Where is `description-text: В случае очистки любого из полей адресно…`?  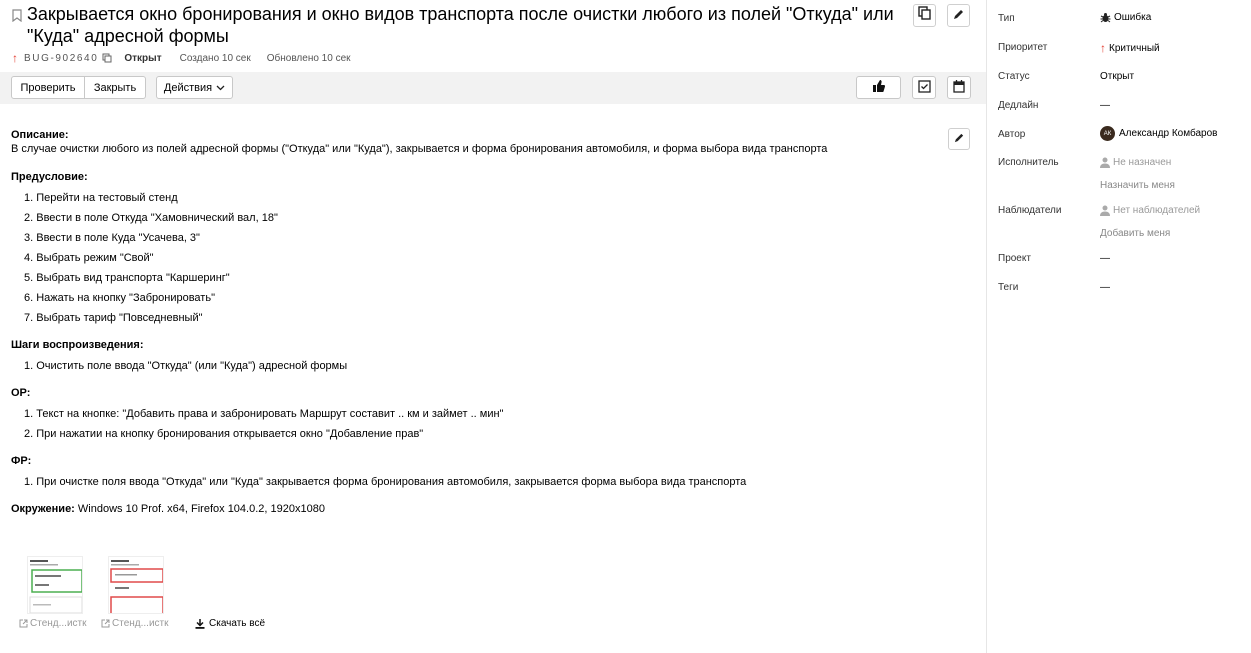
description-text: В случае очистки любого из полей адресно… is located at coordinates (419, 149).